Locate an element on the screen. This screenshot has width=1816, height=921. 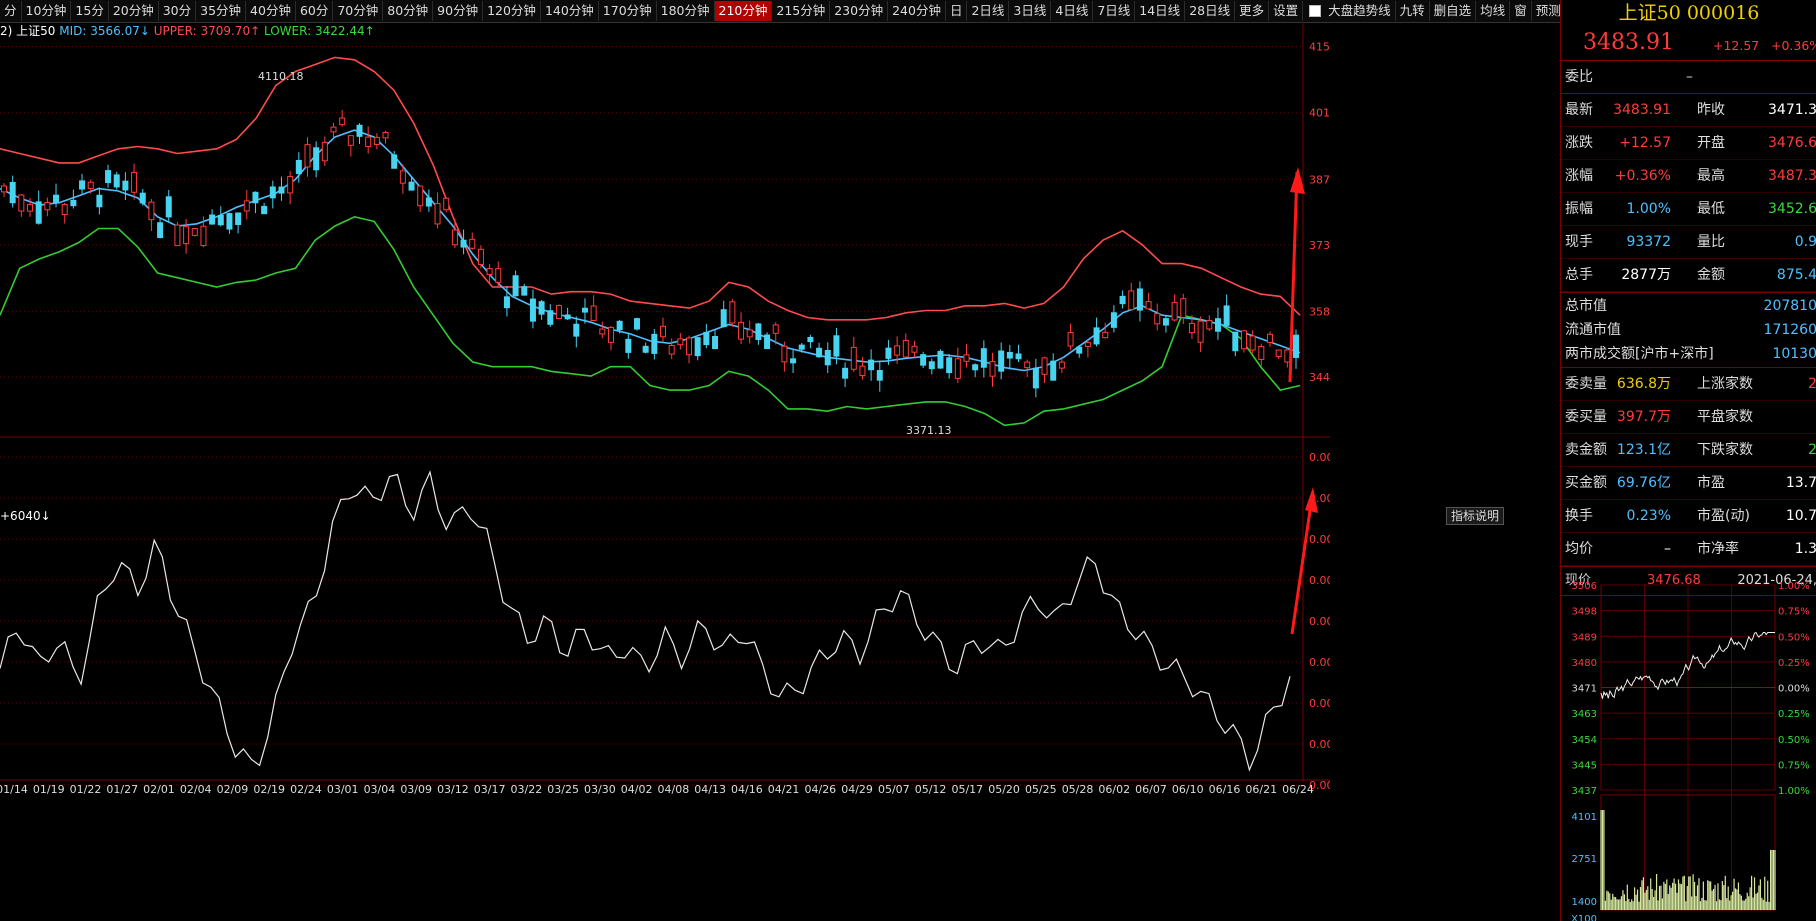
tab-timeframe: 设置 is located at coordinates (1286, 11).